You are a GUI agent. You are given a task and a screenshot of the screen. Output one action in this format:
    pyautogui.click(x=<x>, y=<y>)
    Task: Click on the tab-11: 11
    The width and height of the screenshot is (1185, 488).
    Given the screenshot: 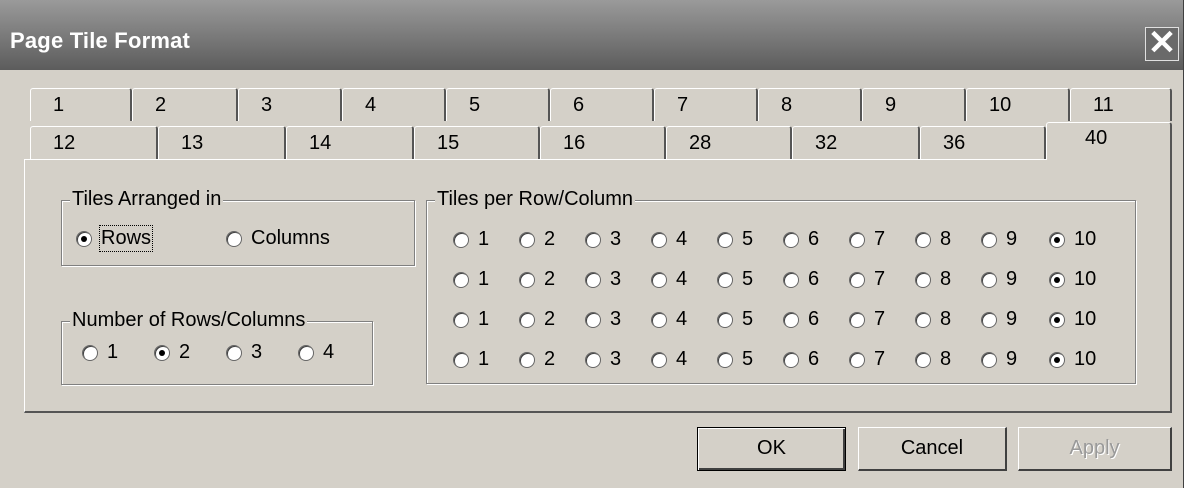 What is the action you would take?
    pyautogui.click(x=1121, y=104)
    